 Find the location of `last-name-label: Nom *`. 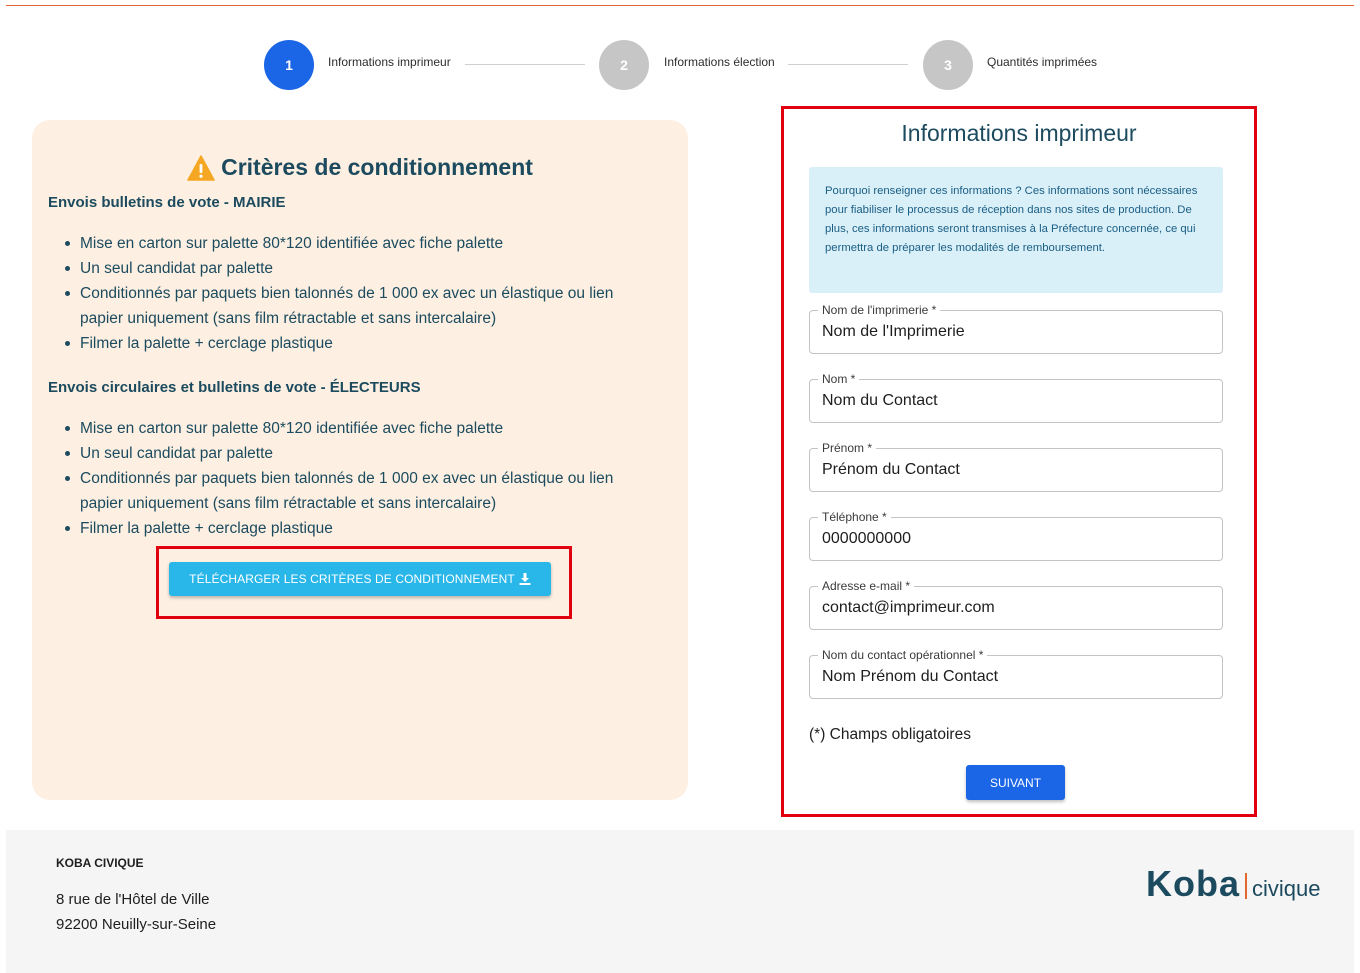

last-name-label: Nom * is located at coordinates (839, 379).